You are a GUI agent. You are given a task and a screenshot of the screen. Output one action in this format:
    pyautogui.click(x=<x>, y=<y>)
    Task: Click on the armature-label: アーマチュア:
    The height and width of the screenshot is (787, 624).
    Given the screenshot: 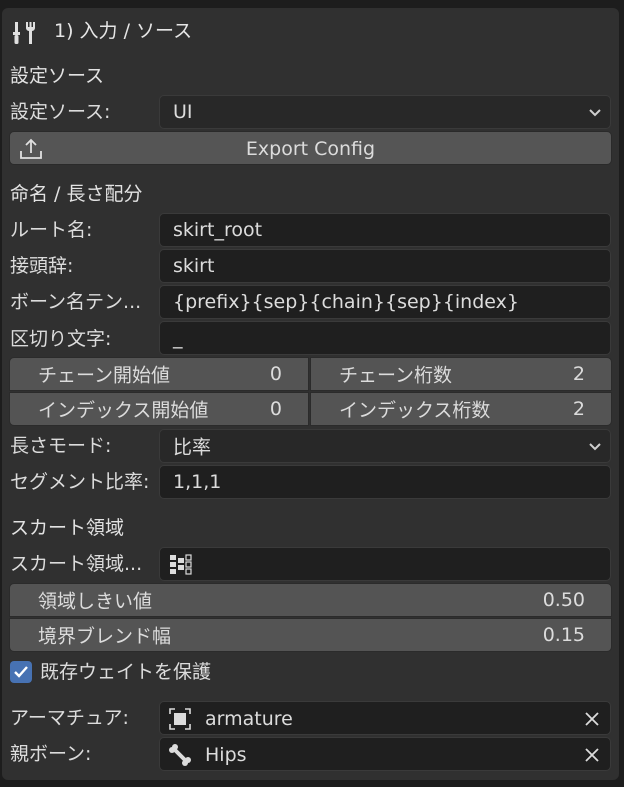 What is the action you would take?
    pyautogui.click(x=69, y=718)
    